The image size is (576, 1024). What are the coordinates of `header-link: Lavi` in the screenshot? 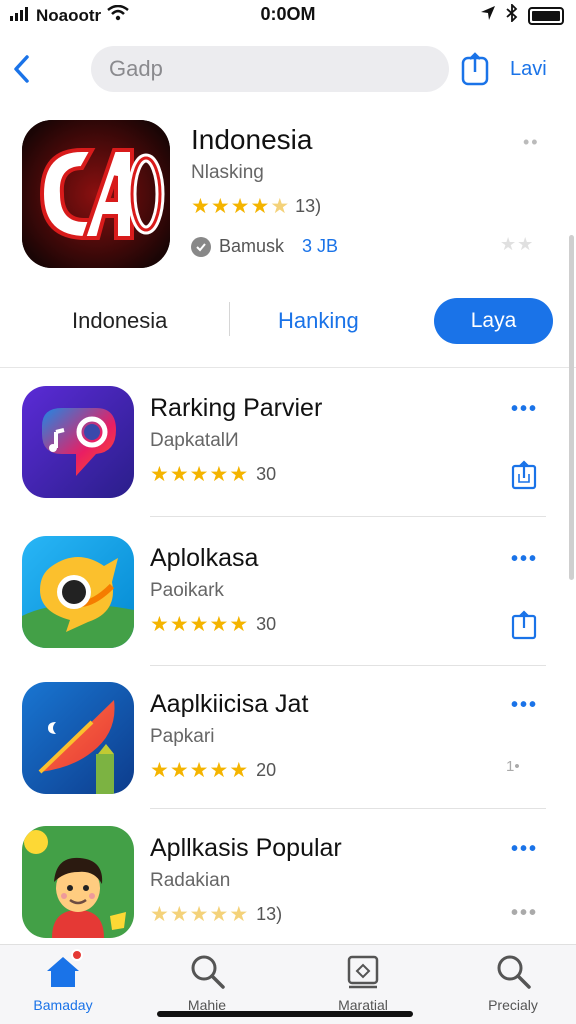 It's located at (528, 69).